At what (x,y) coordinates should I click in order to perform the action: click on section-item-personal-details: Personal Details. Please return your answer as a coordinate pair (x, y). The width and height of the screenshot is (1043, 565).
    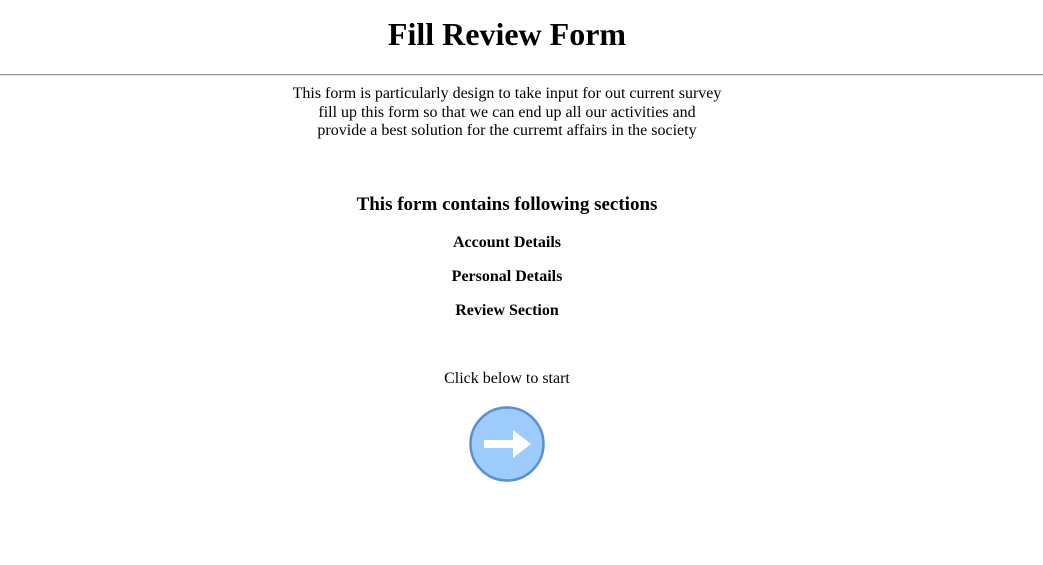
    Looking at the image, I should click on (507, 276).